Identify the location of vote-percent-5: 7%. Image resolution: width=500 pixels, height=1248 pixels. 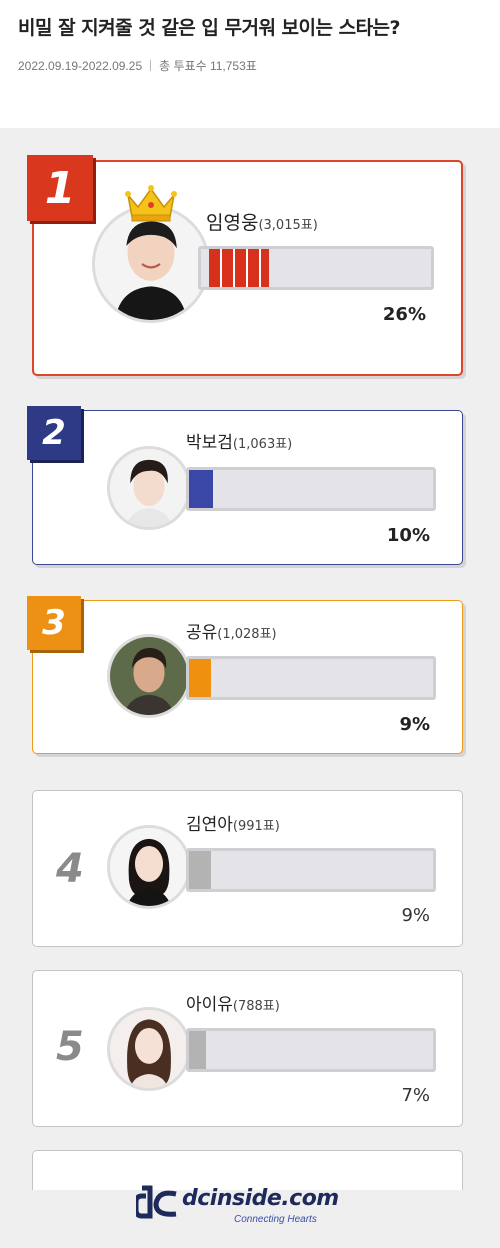
(415, 1095).